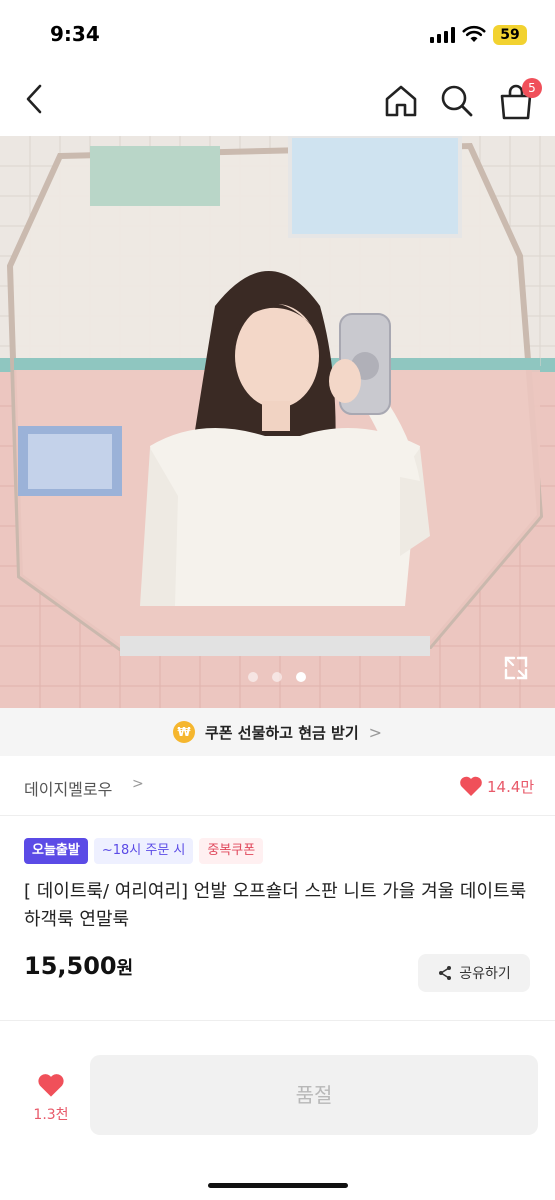 This screenshot has height=1200, width=555. I want to click on duplicate-coupon-badge: 중복쿠폰, so click(231, 851).